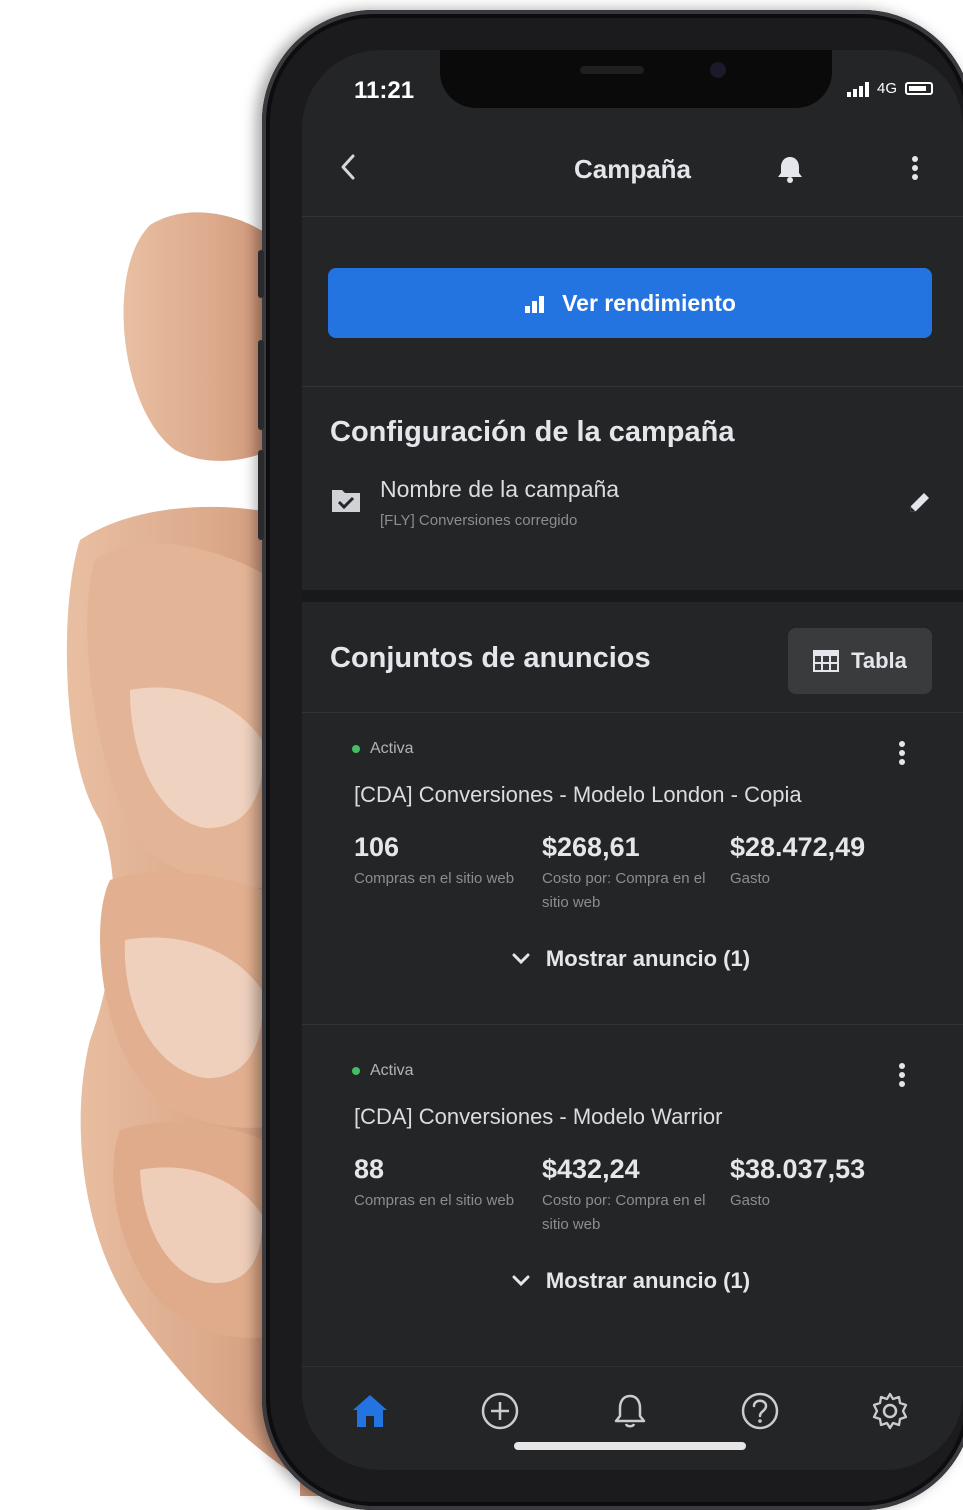  What do you see at coordinates (346, 502) in the screenshot?
I see `folder-check-icon` at bounding box center [346, 502].